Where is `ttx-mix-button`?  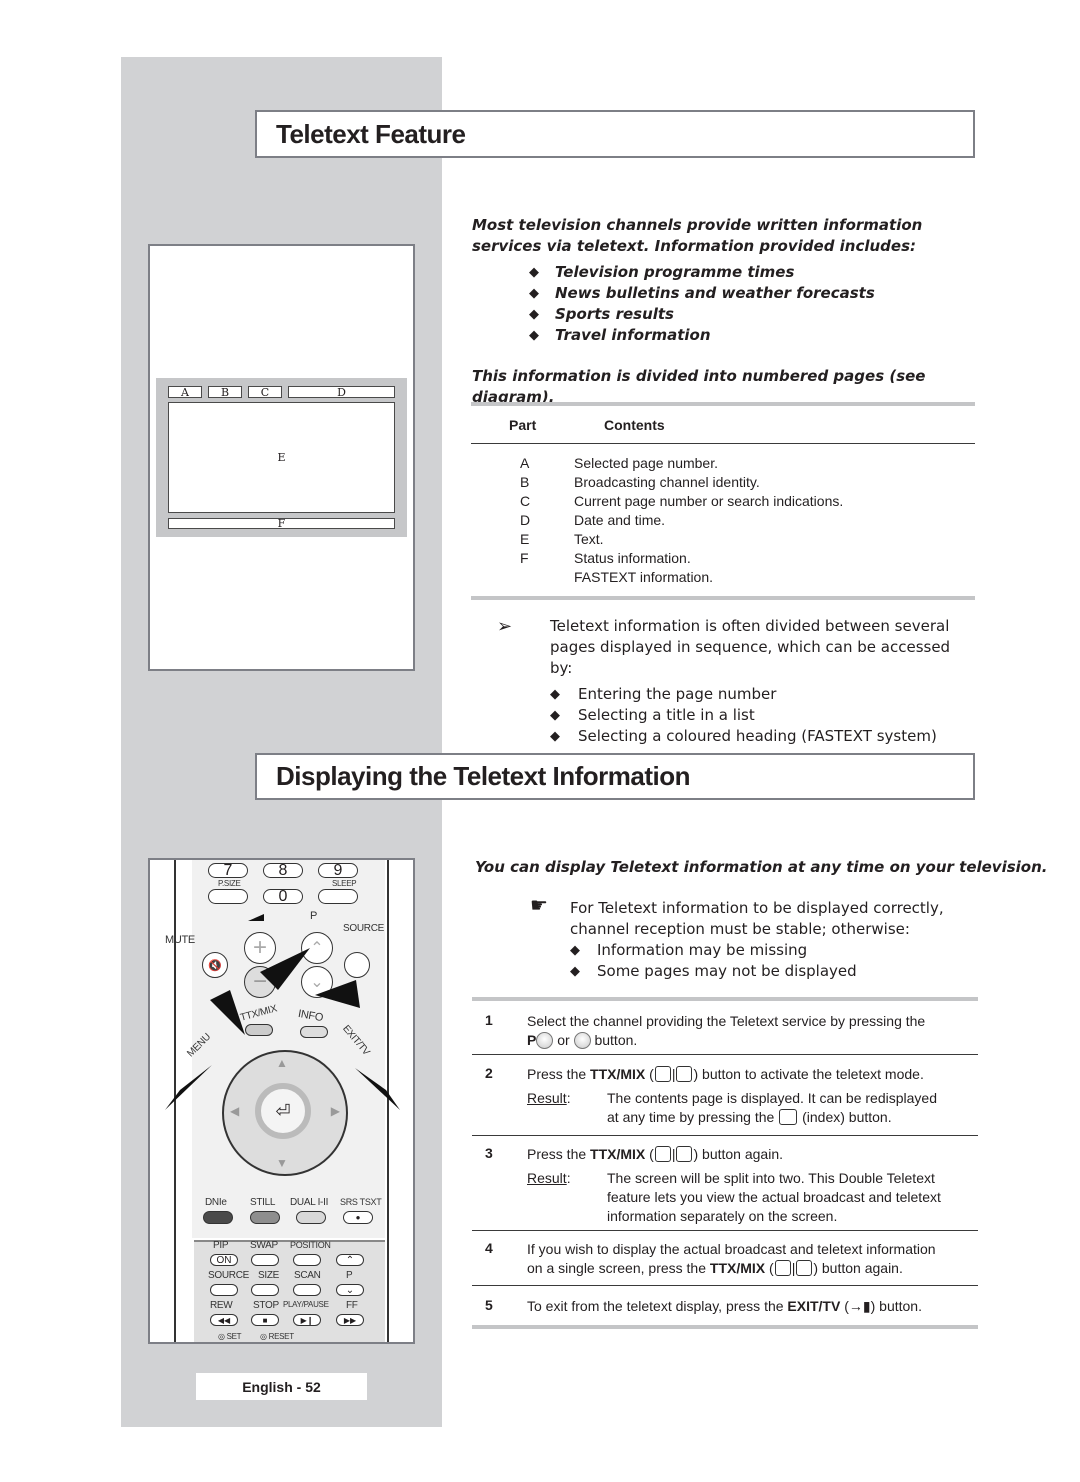 ttx-mix-button is located at coordinates (259, 1030).